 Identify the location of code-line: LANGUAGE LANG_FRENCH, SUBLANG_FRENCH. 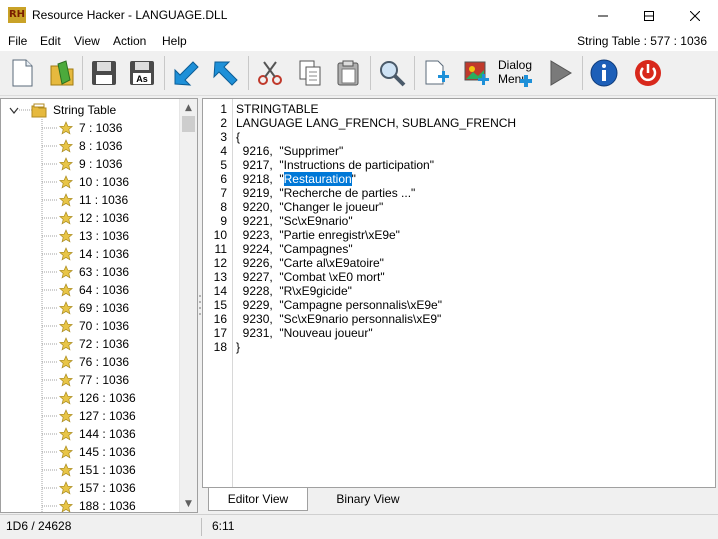
(376, 123).